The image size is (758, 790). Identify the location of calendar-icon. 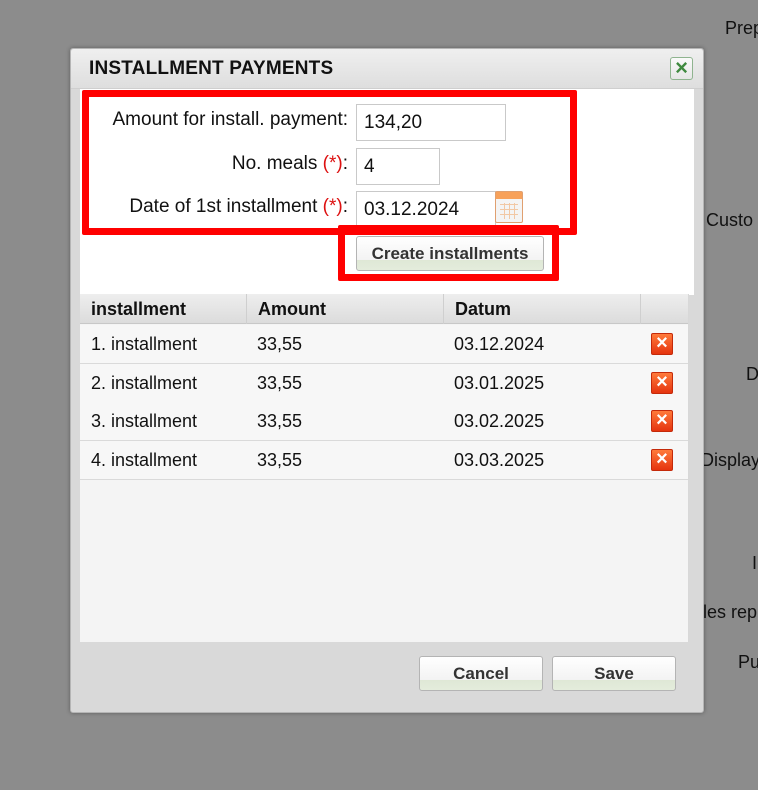
(509, 207).